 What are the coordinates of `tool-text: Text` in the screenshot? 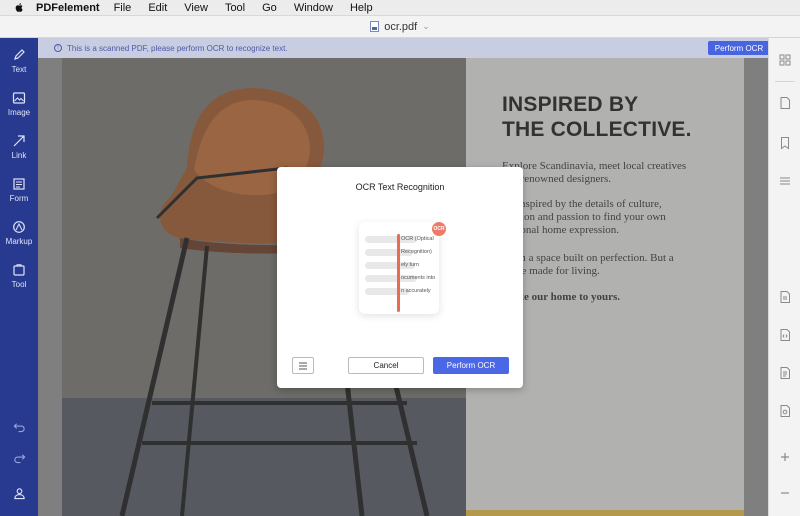 It's located at (19, 68).